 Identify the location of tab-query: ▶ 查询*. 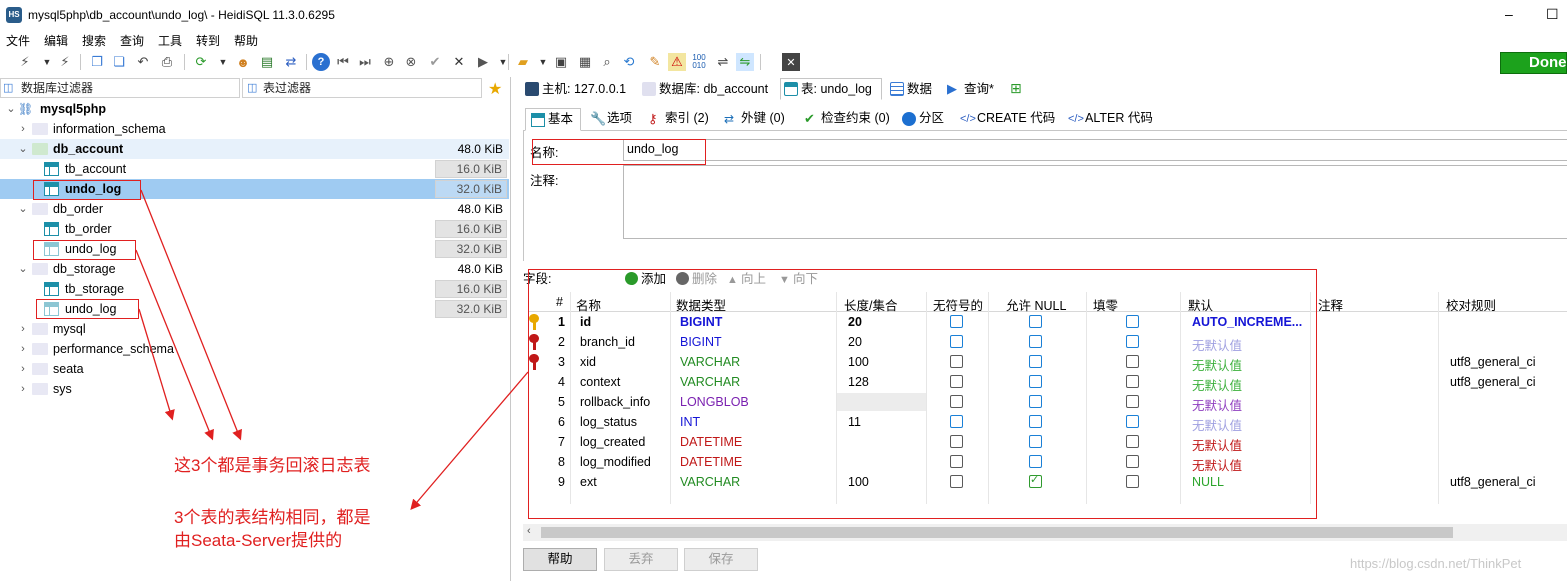
(972, 89).